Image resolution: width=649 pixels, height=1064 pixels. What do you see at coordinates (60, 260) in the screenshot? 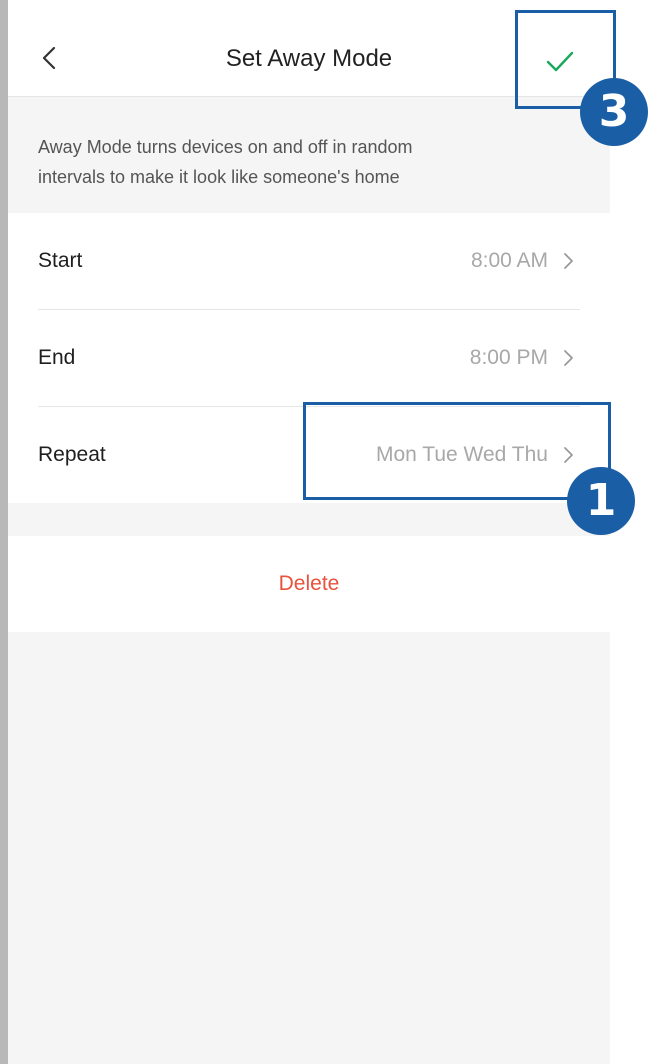
I see `start-label: Start` at bounding box center [60, 260].